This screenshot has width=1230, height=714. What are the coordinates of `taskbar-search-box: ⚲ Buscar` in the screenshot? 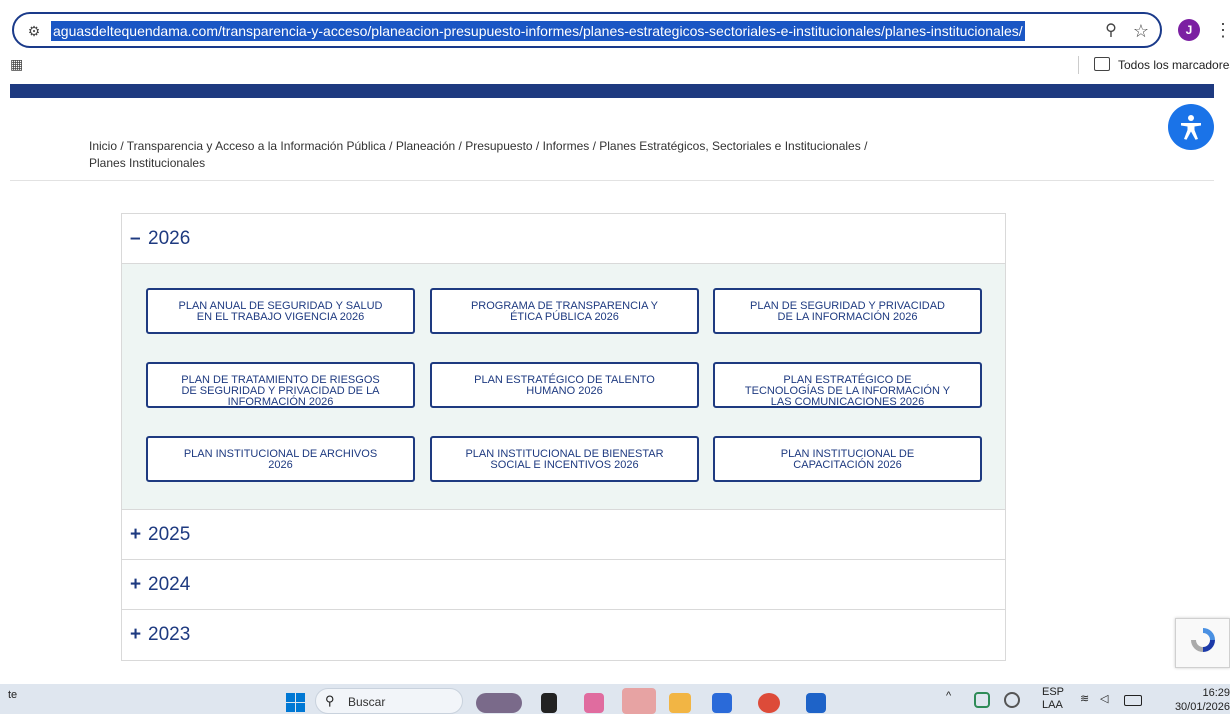 It's located at (389, 701).